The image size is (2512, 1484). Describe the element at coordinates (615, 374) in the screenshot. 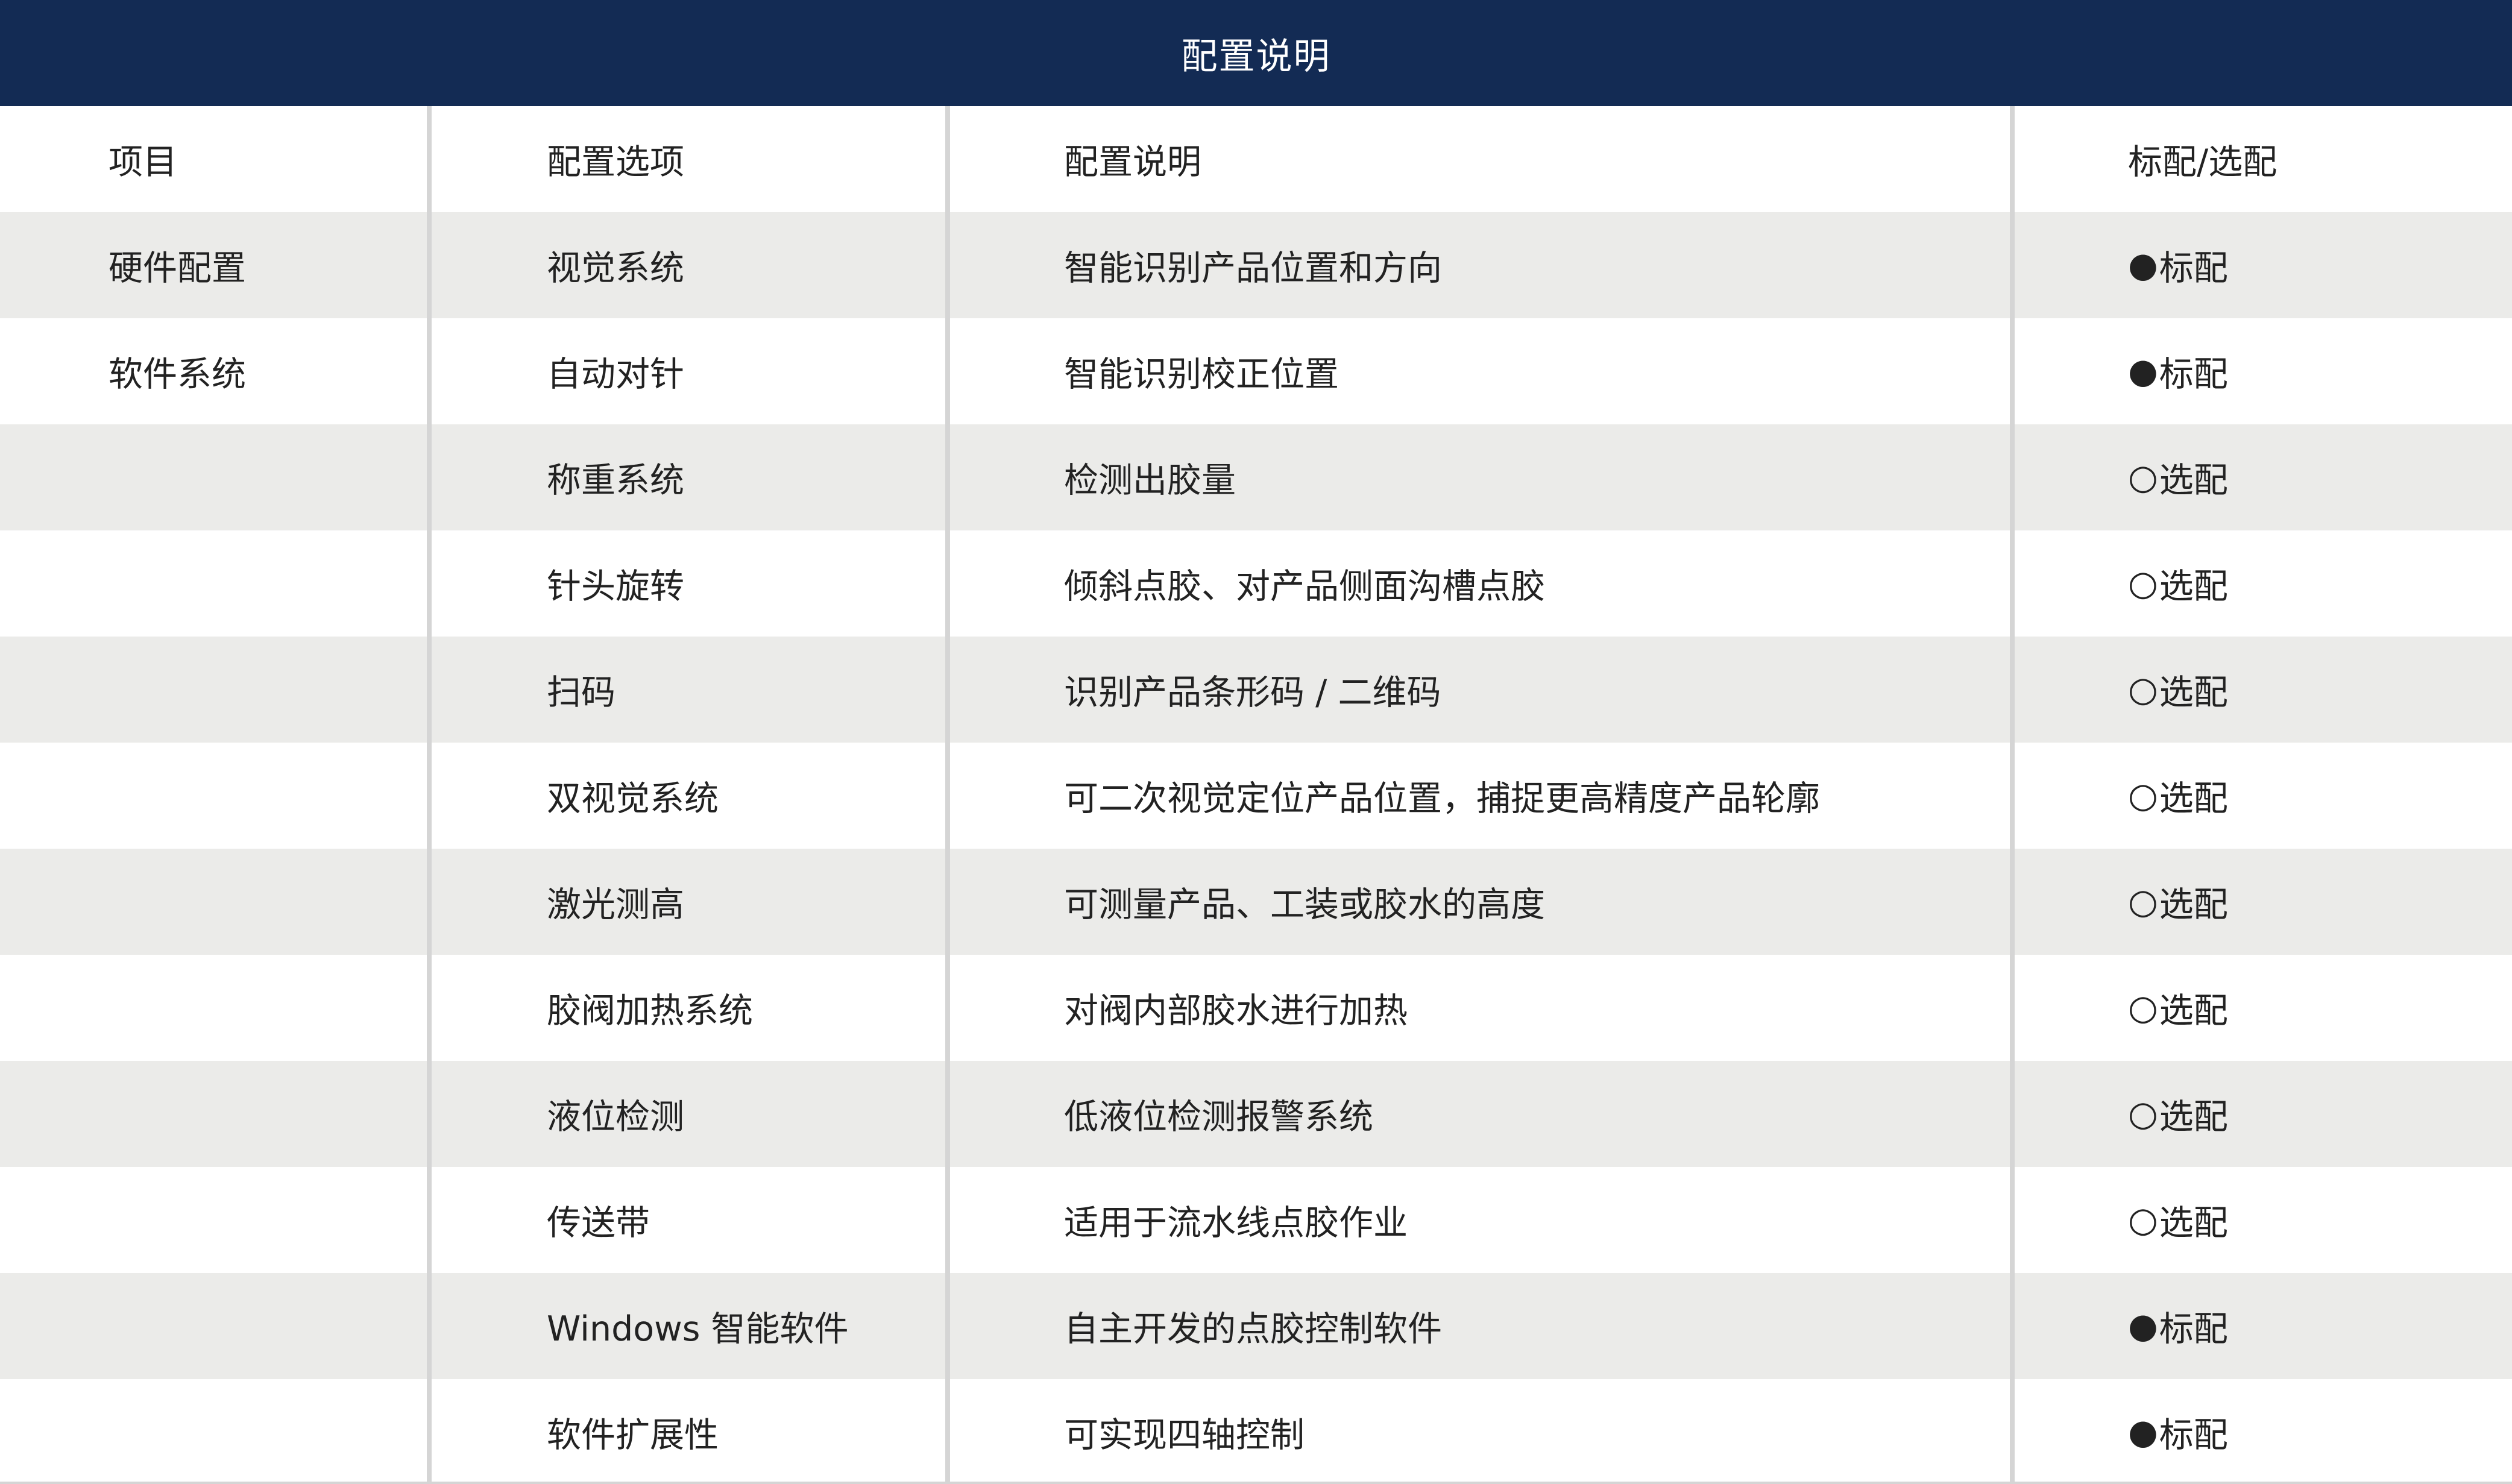

I see `row-option: 自动对针` at that location.